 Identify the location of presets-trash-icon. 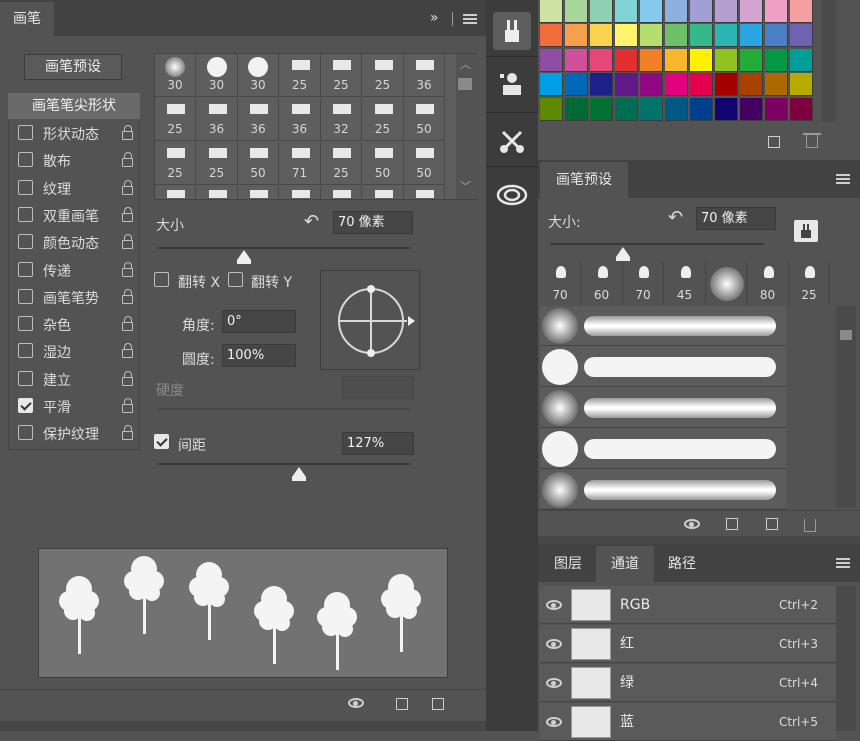
(810, 525).